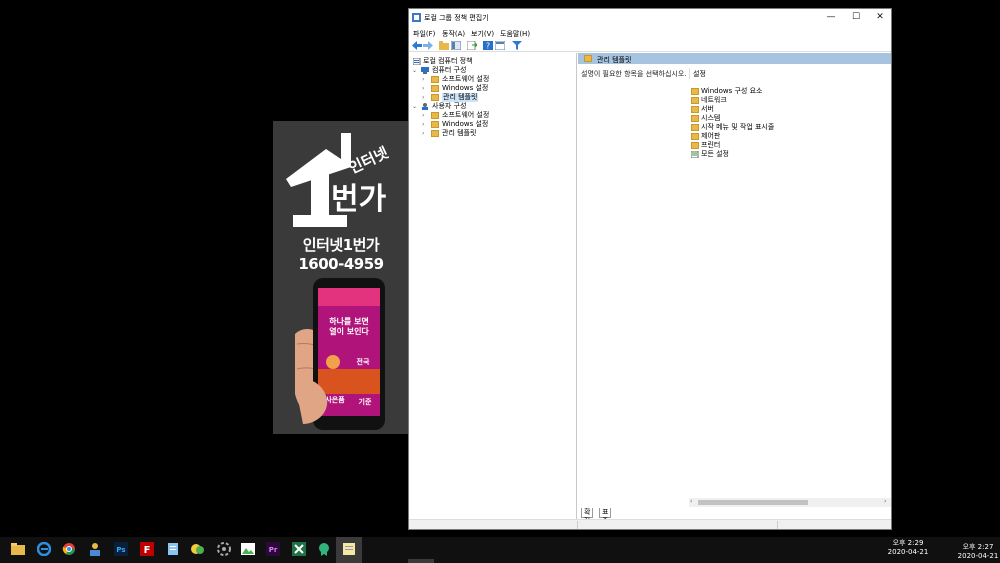  I want to click on screen-headline-2: 열이 보인다, so click(349, 331).